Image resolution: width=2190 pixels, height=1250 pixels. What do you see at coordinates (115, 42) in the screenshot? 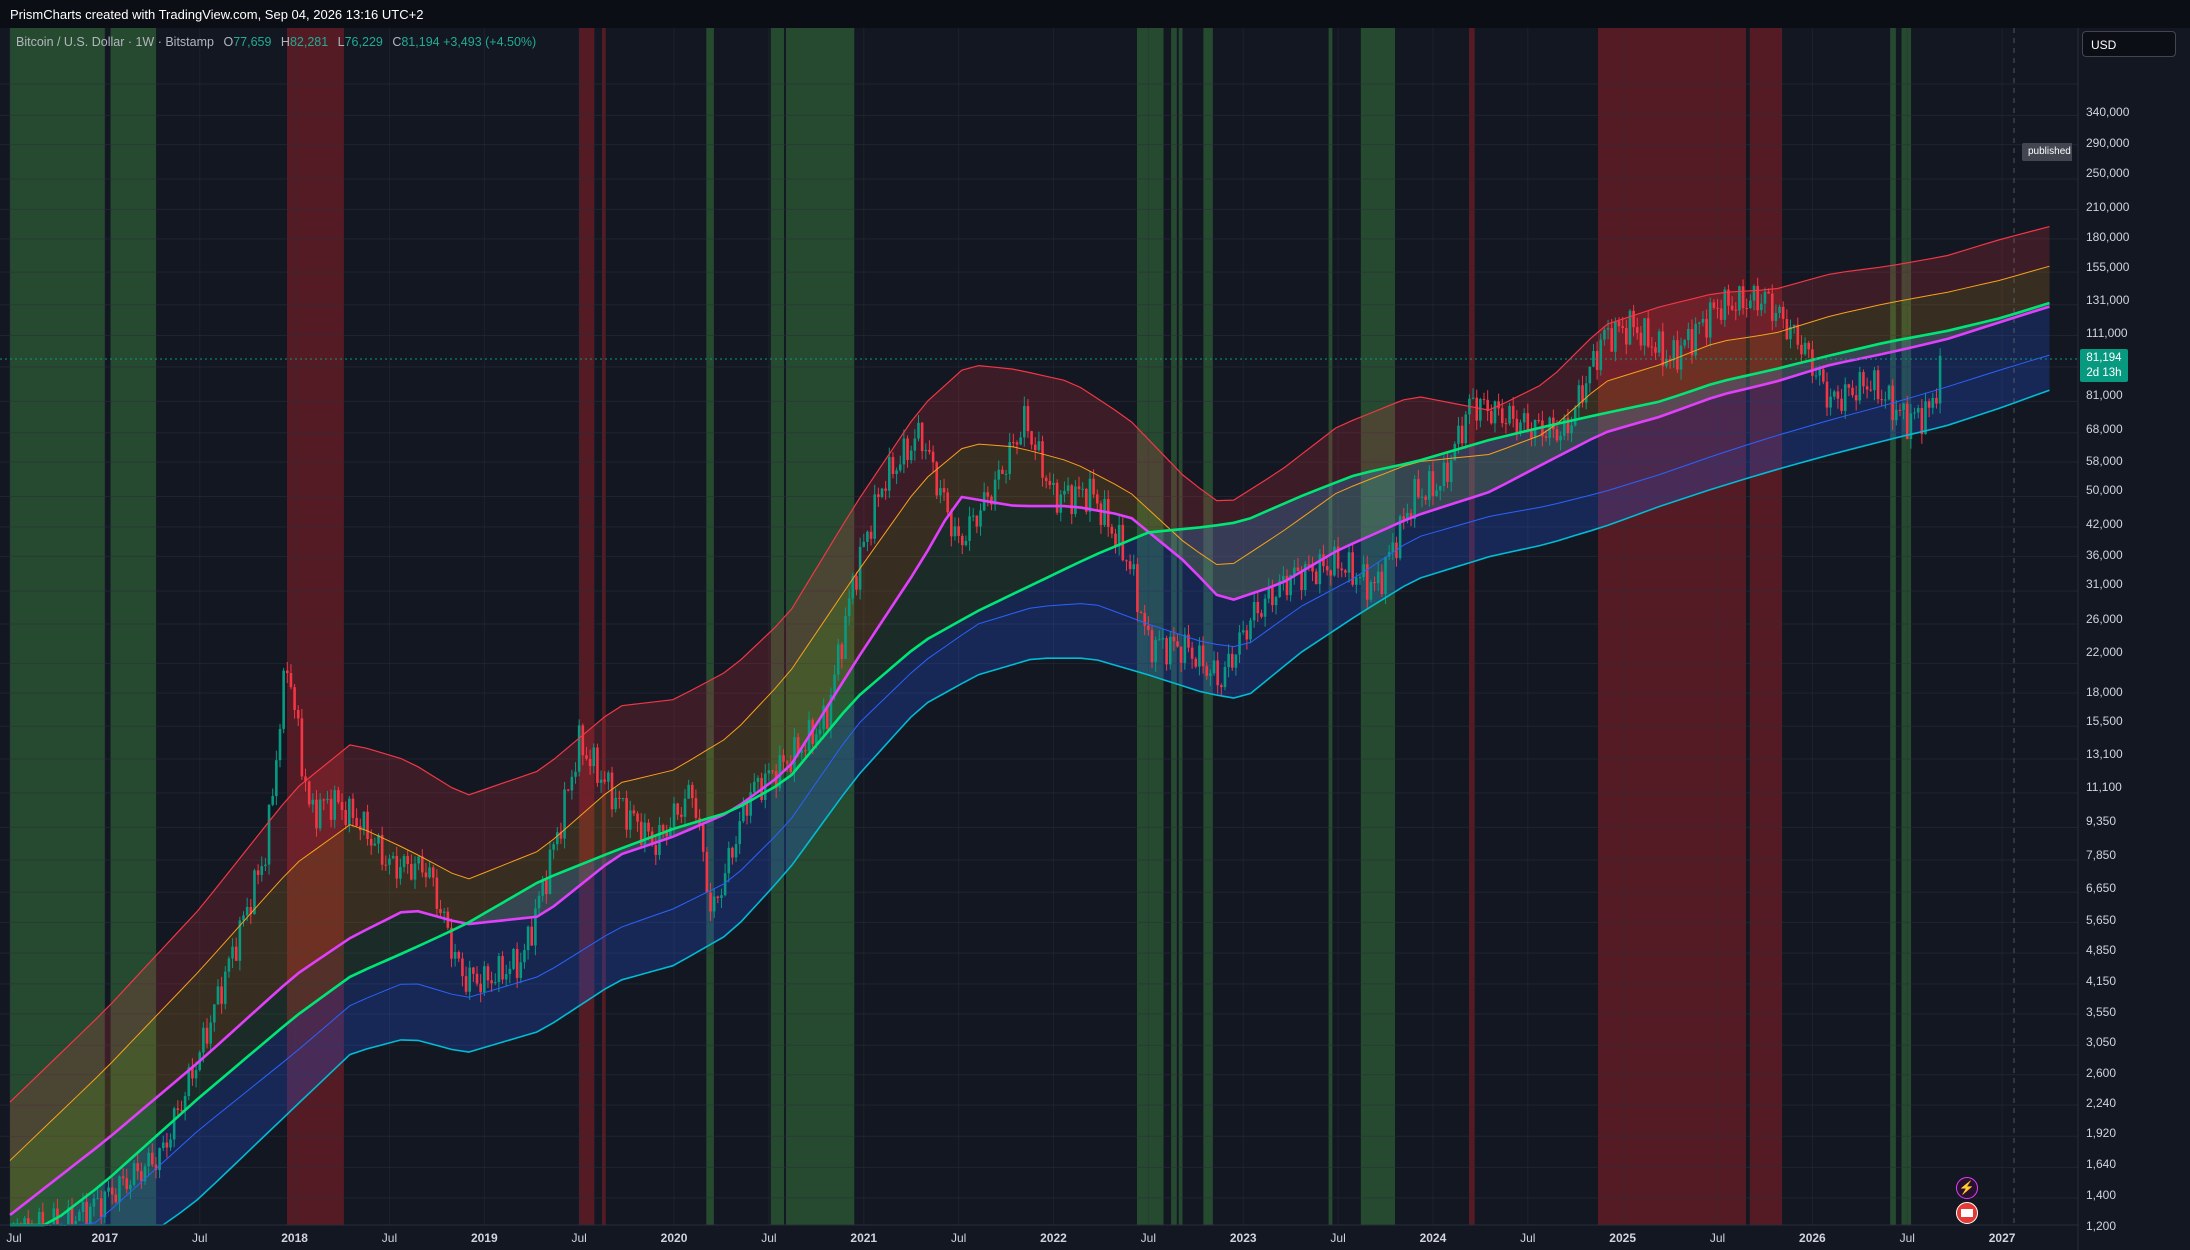
I see `symbol-name: Bitcoin / U.S. Dollar · 1W · Bitstamp` at bounding box center [115, 42].